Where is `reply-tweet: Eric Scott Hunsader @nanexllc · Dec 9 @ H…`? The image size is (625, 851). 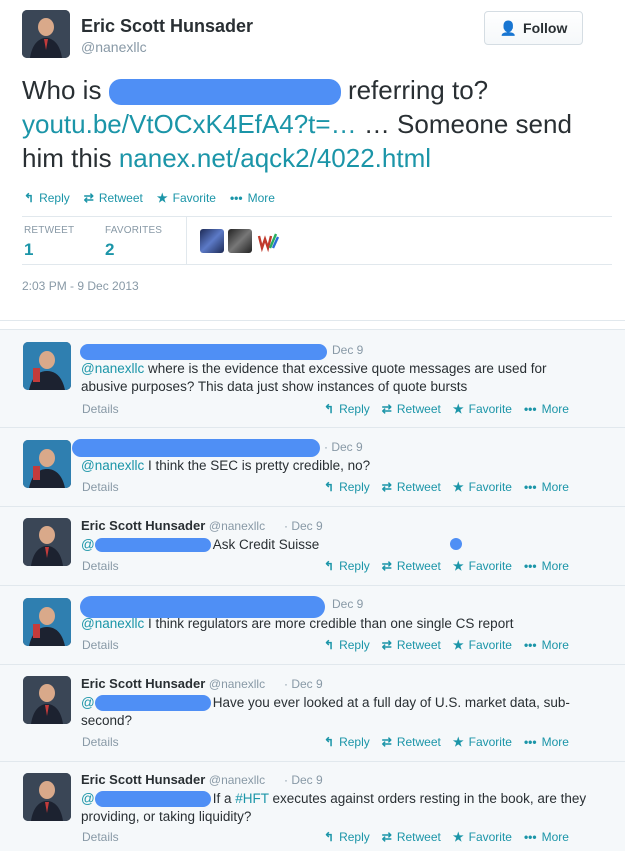 reply-tweet: Eric Scott Hunsader @nanexllc · Dec 9 @ H… is located at coordinates (312, 712).